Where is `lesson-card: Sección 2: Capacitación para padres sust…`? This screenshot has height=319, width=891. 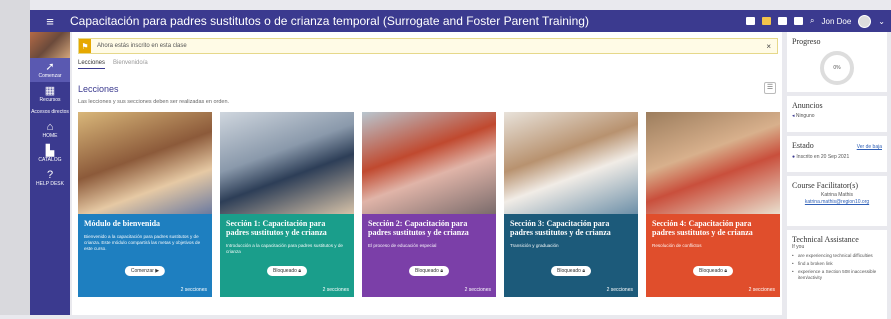 lesson-card: Sección 2: Capacitación para padres sust… is located at coordinates (429, 204).